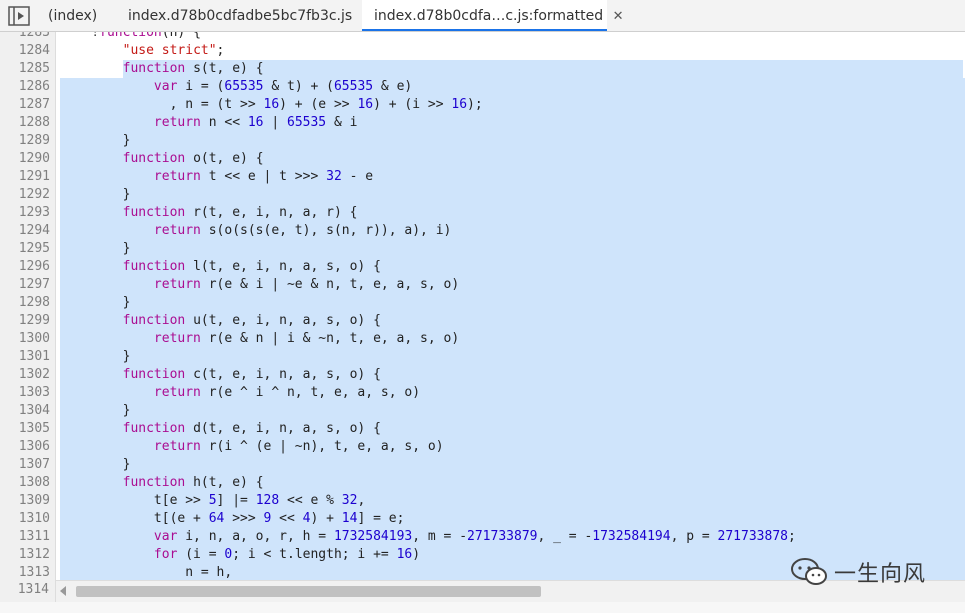 Image resolution: width=965 pixels, height=613 pixels. What do you see at coordinates (489, 16) in the screenshot?
I see `tab-label: index.d78b0cdfa…c.js:formatted` at bounding box center [489, 16].